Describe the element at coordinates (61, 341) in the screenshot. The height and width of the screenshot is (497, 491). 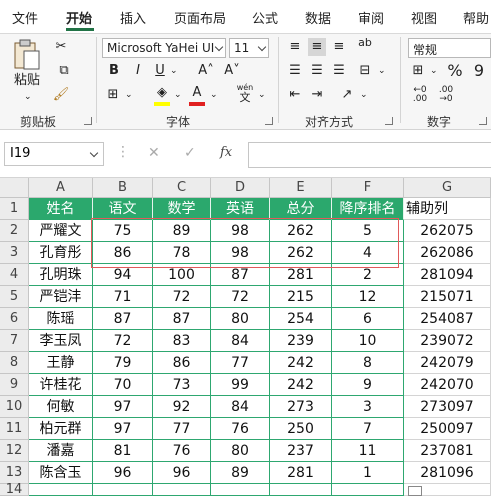
I see `table-cell: 李玉凤` at that location.